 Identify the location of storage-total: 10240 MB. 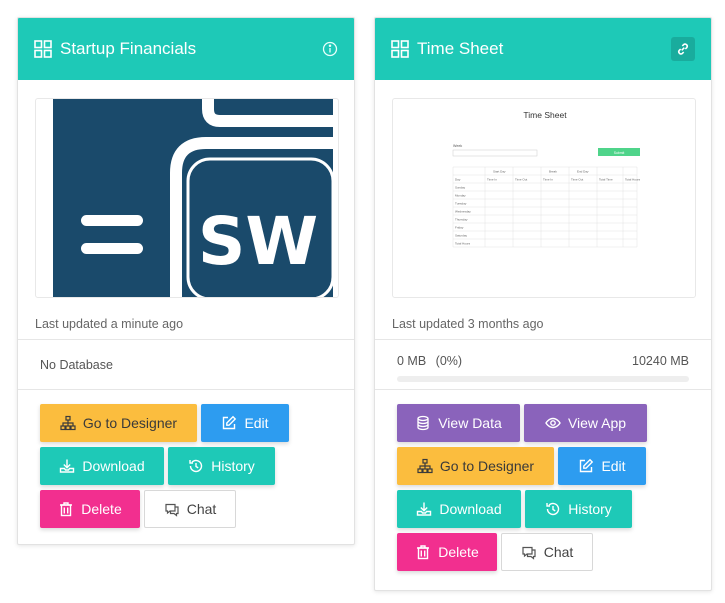
(660, 361).